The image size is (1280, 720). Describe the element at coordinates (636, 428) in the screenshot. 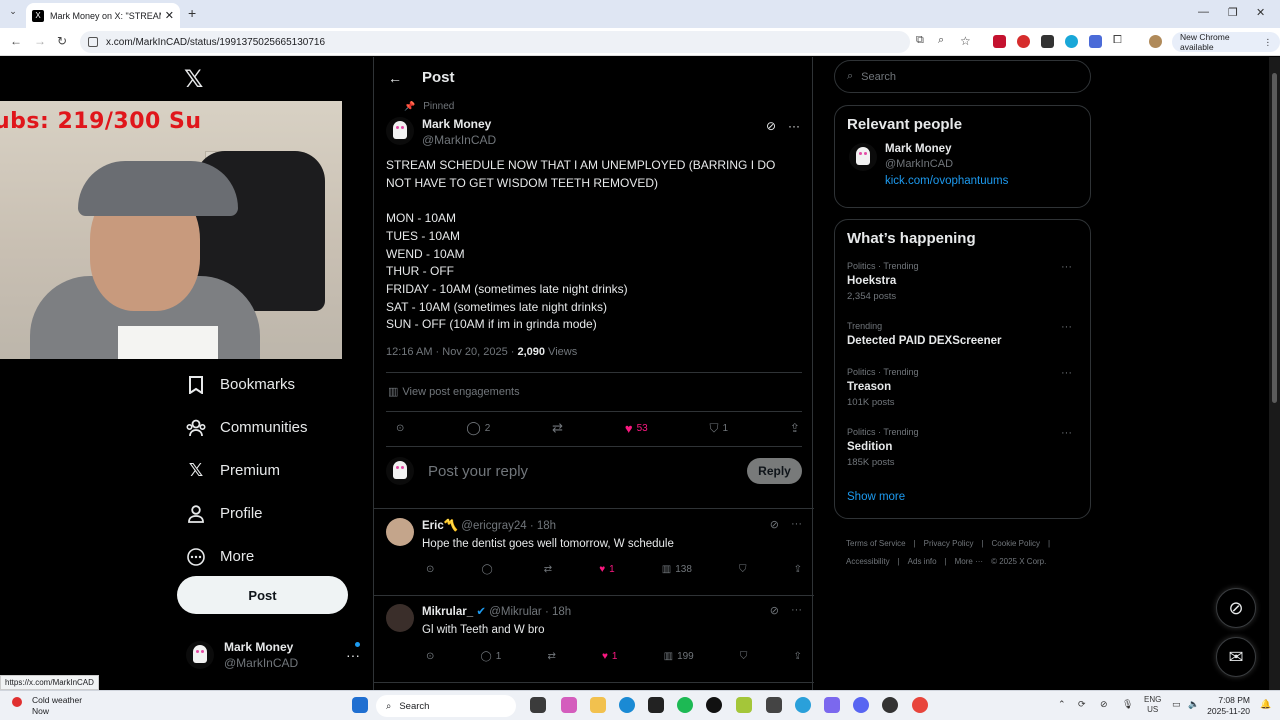

I see `like-button: ♥ 53` at that location.